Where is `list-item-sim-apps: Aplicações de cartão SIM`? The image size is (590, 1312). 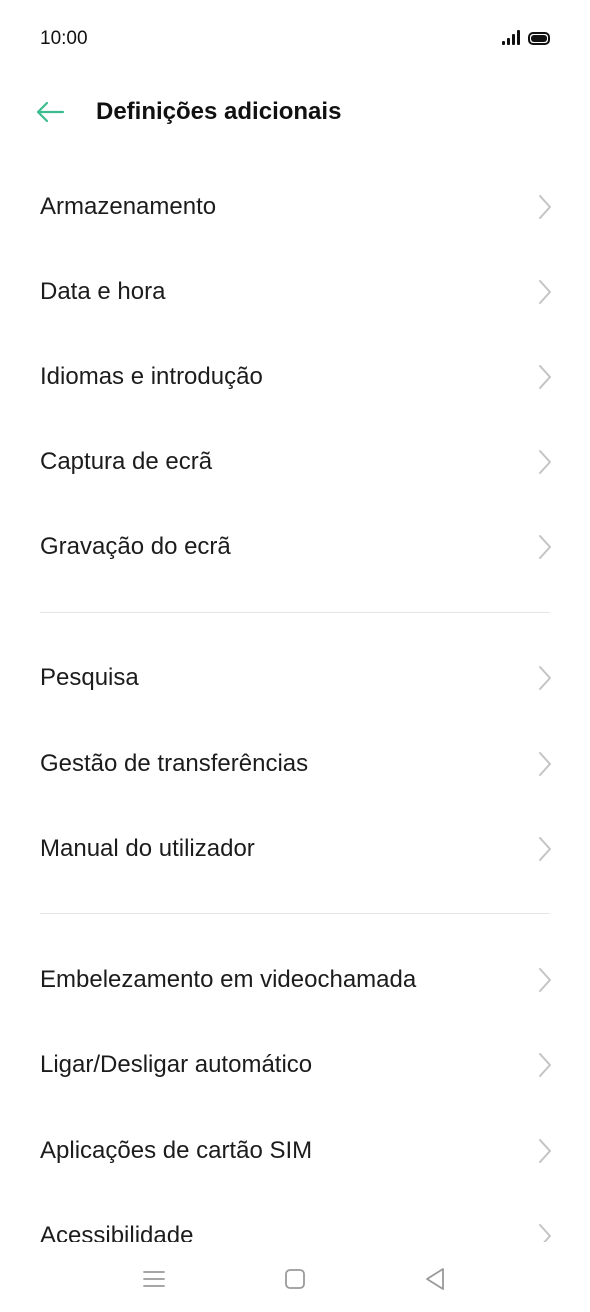 list-item-sim-apps: Aplicações de cartão SIM is located at coordinates (295, 1150).